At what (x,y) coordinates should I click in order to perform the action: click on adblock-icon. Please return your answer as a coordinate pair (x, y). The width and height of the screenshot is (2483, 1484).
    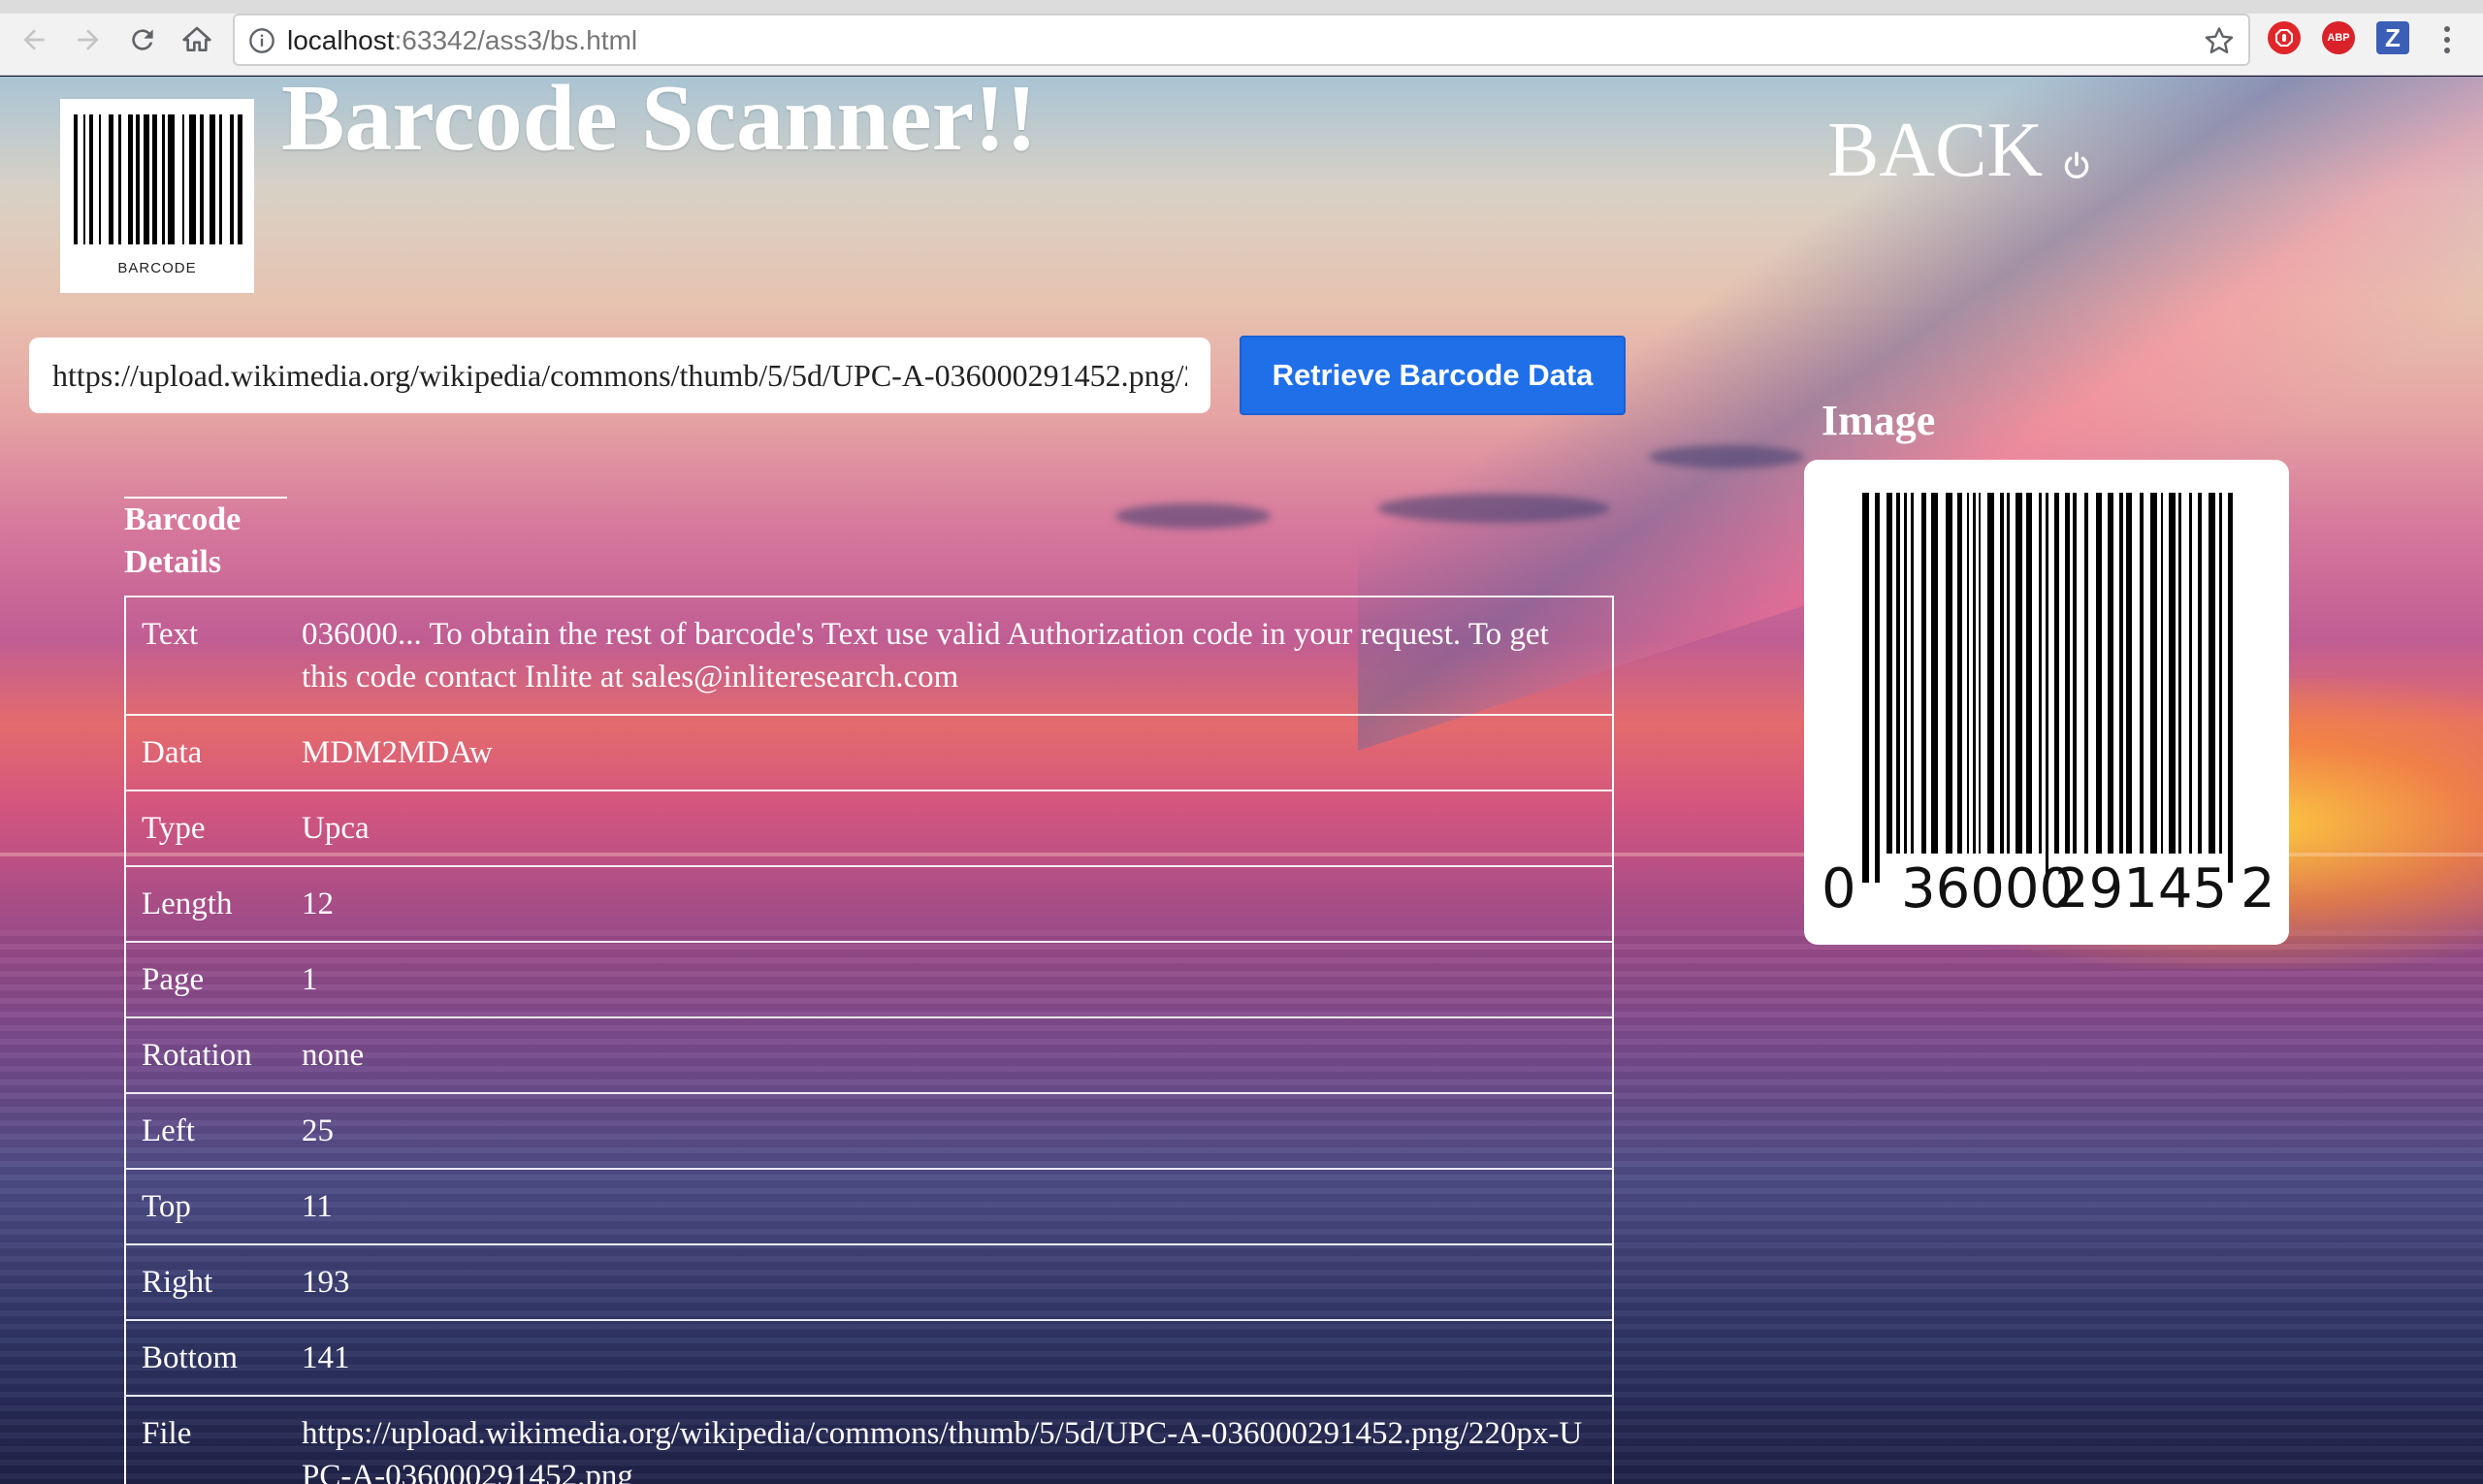
    Looking at the image, I should click on (2285, 38).